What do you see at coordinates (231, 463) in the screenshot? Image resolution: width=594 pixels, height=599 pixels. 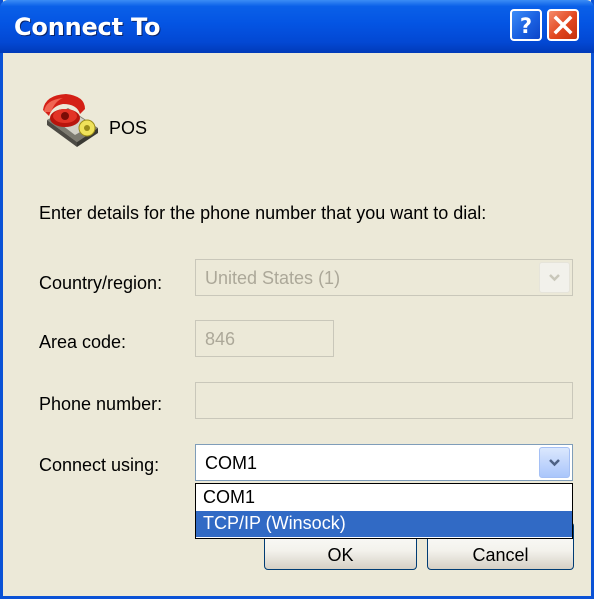 I see `connect-using-value: COM1` at bounding box center [231, 463].